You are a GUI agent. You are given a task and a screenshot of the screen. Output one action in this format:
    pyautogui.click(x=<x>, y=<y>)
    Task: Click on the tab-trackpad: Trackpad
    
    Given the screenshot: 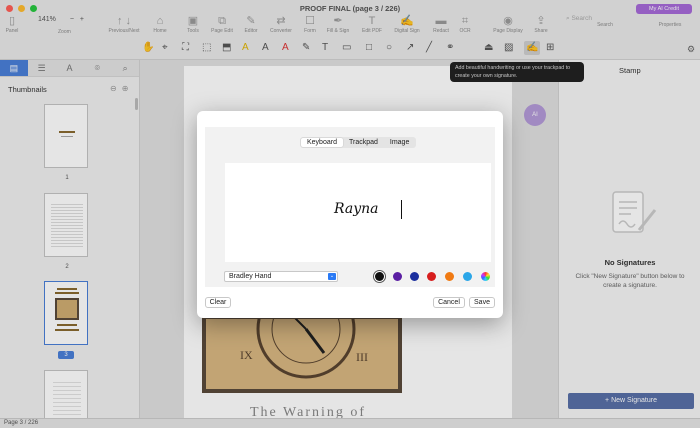 What is the action you would take?
    pyautogui.click(x=363, y=142)
    